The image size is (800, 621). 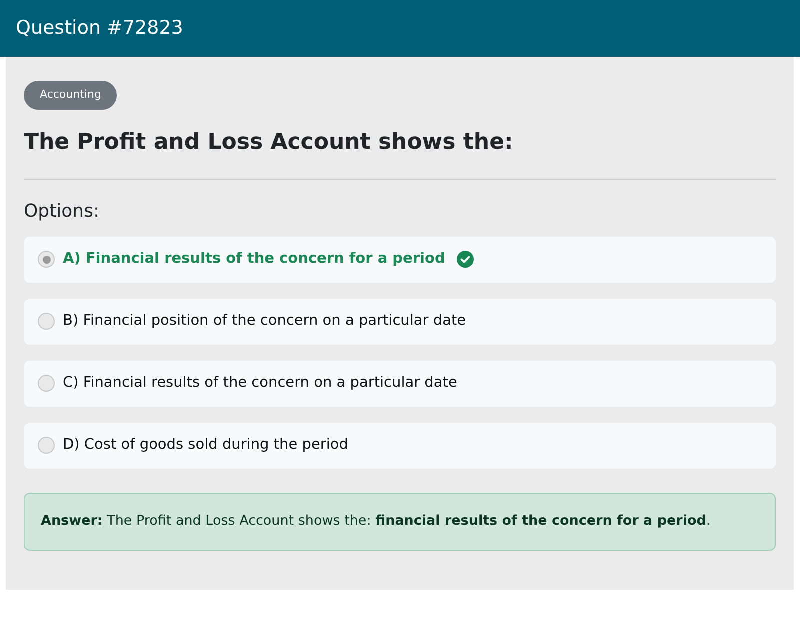 What do you see at coordinates (254, 259) in the screenshot?
I see `option-text: A) Financial results of the concern for a period` at bounding box center [254, 259].